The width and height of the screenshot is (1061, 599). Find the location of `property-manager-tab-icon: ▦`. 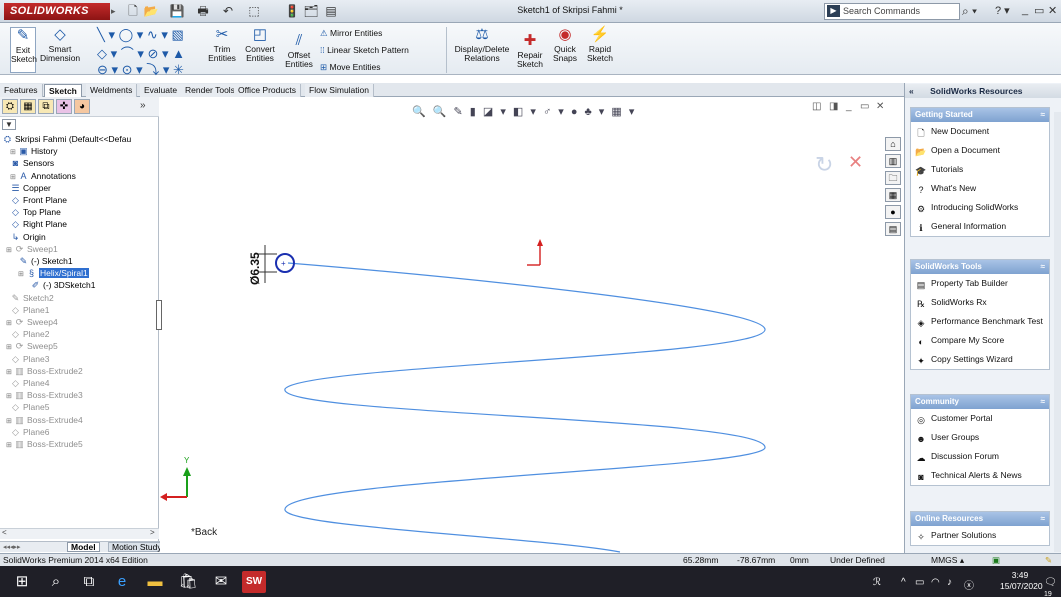

property-manager-tab-icon: ▦ is located at coordinates (28, 106).